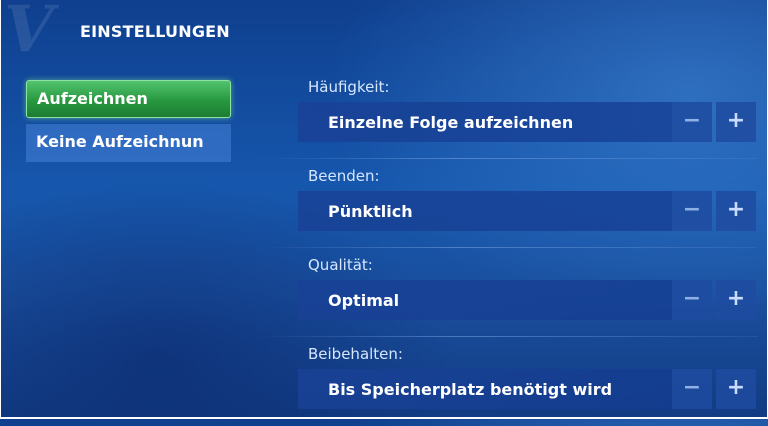 This screenshot has width=768, height=426. I want to click on setting-row: Bis Speicherplatz benötigt wird − +, so click(527, 389).